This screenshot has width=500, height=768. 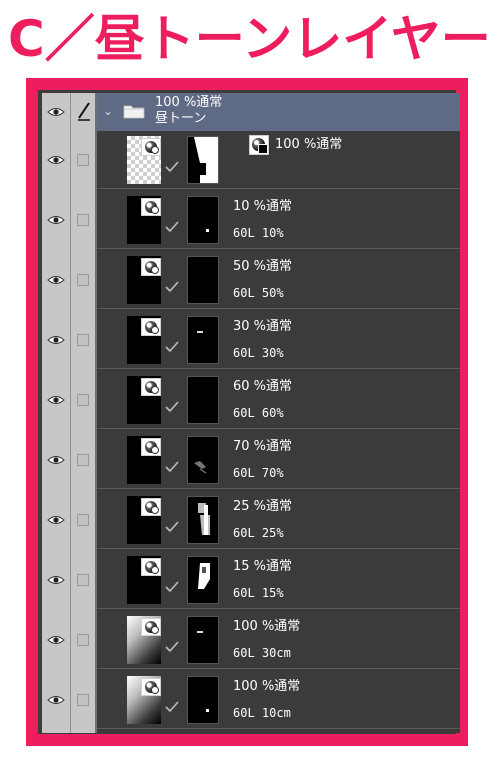 What do you see at coordinates (189, 102) in the screenshot?
I see `folder-opacity-mode: 100 %通常` at bounding box center [189, 102].